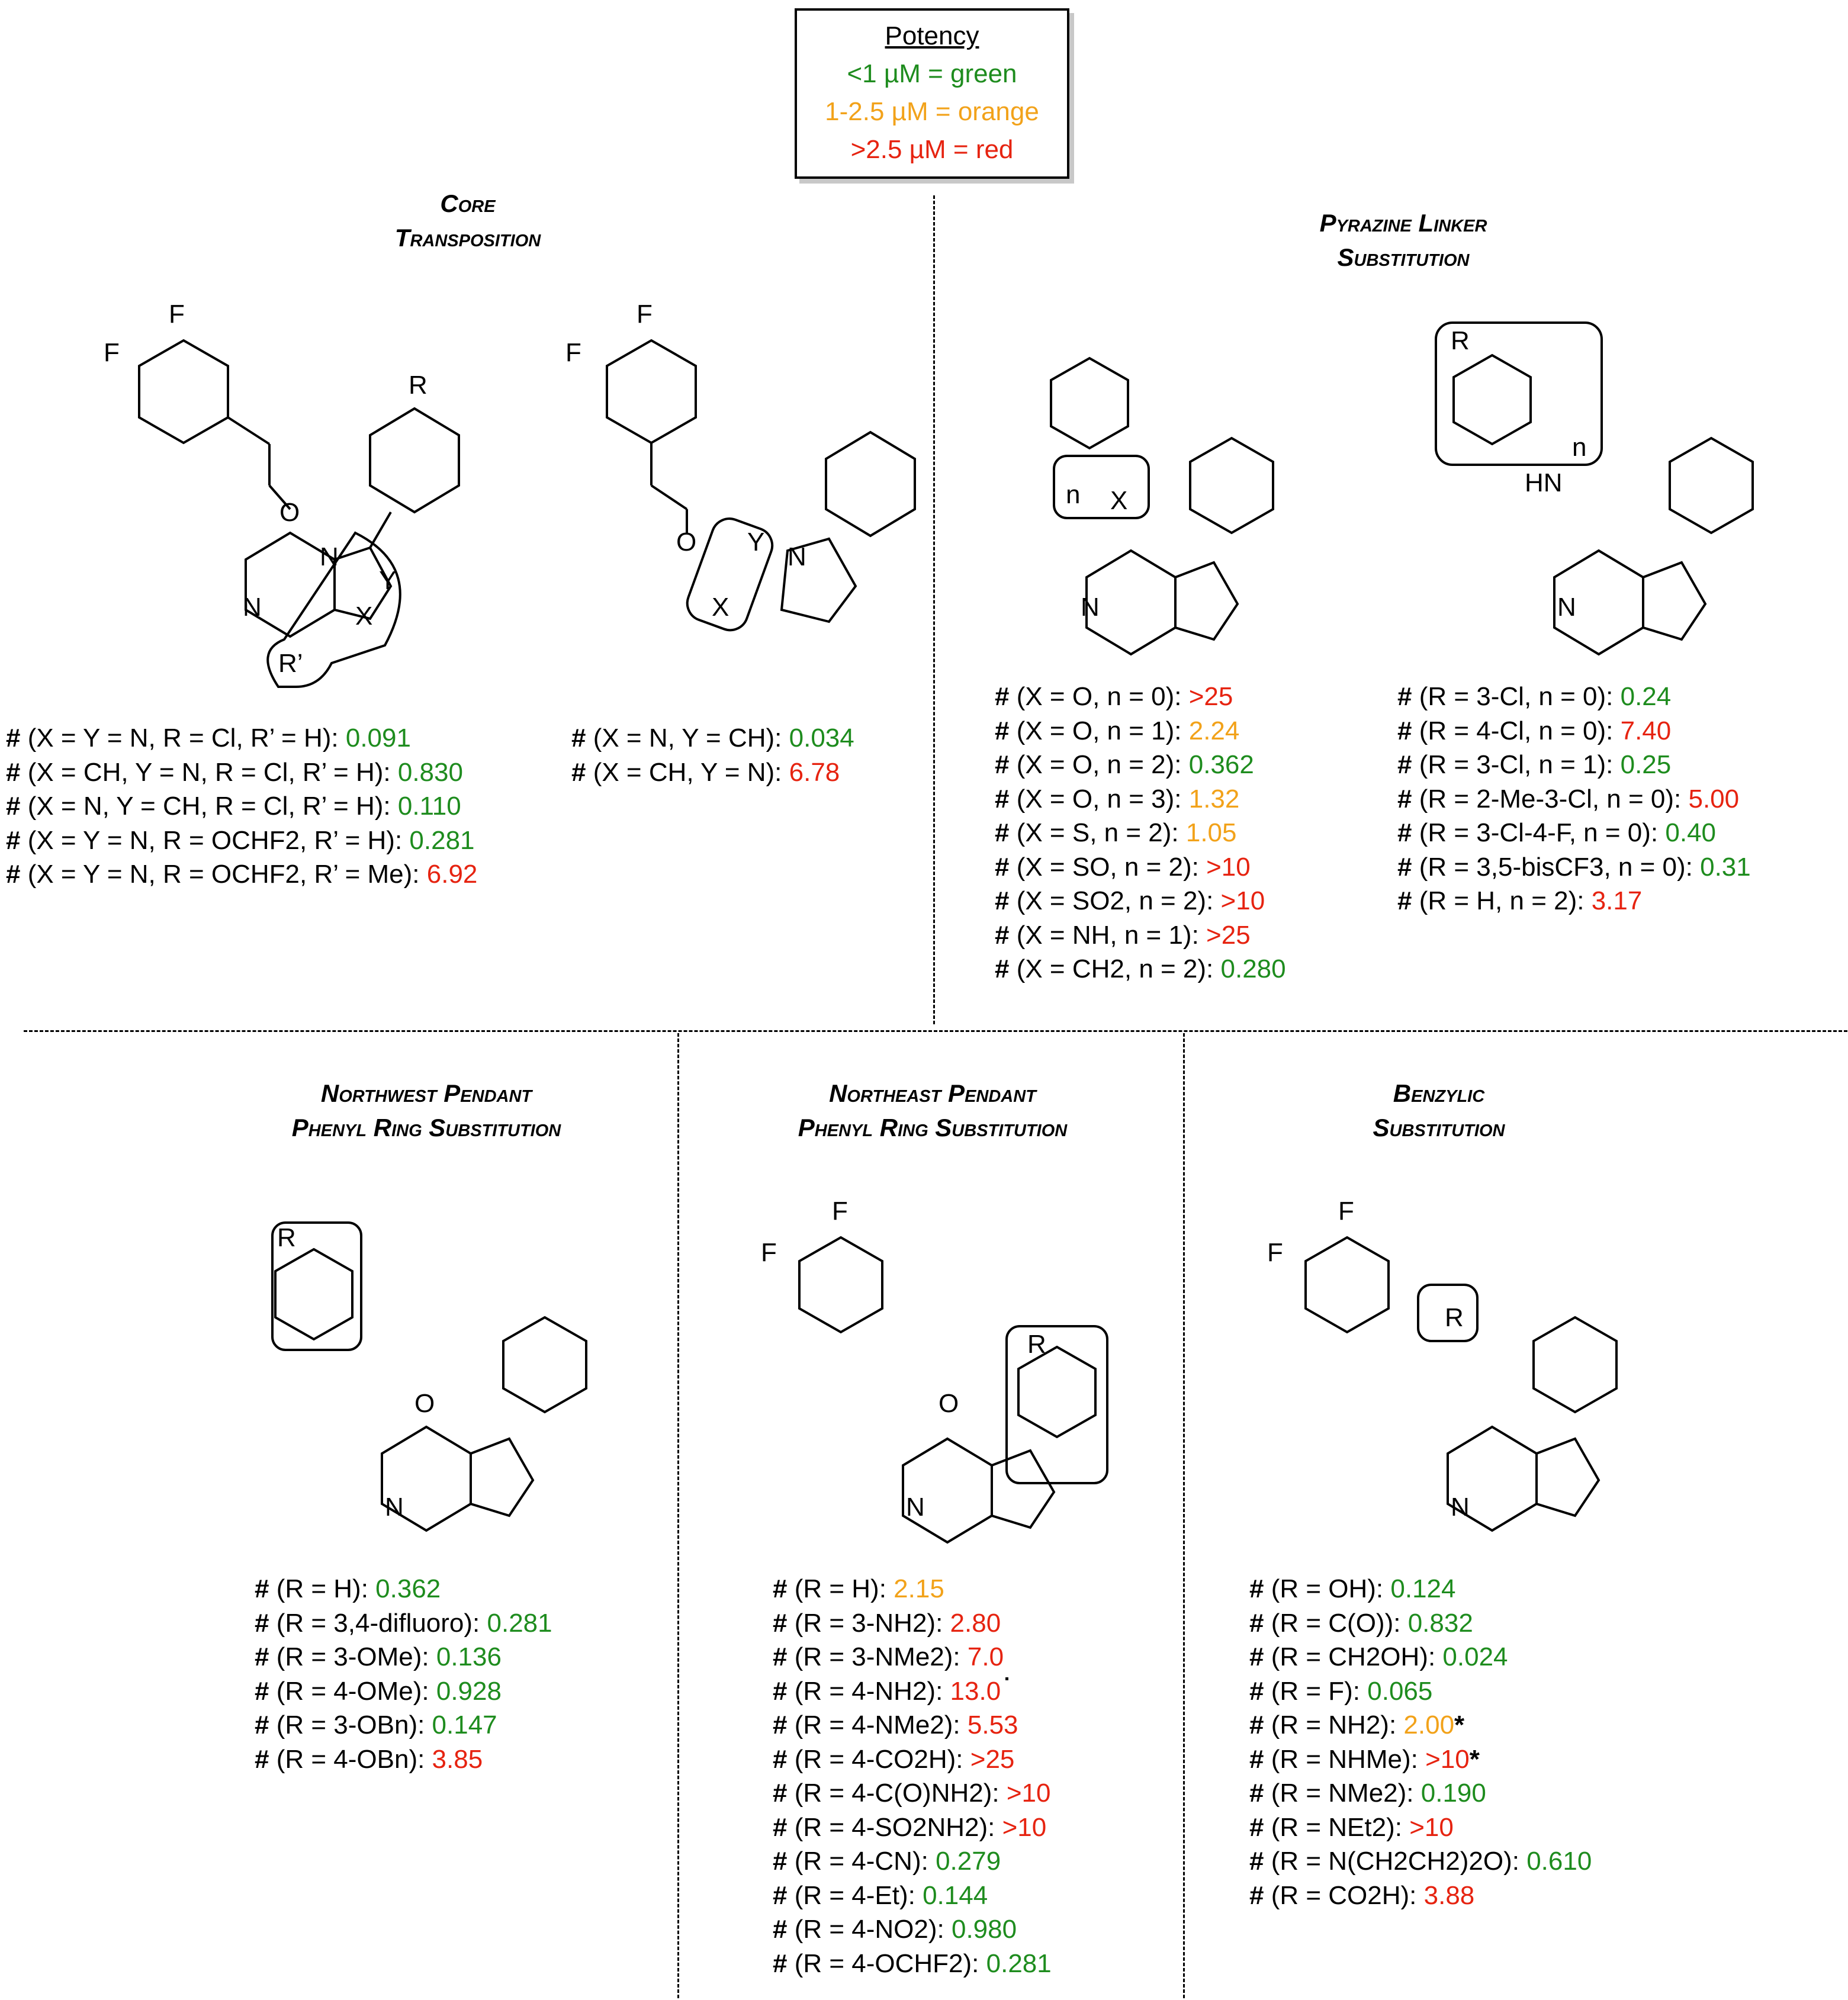 The height and width of the screenshot is (2000, 1848). What do you see at coordinates (1347, 1895) in the screenshot?
I see `entry-label: (R = CO2H):` at bounding box center [1347, 1895].